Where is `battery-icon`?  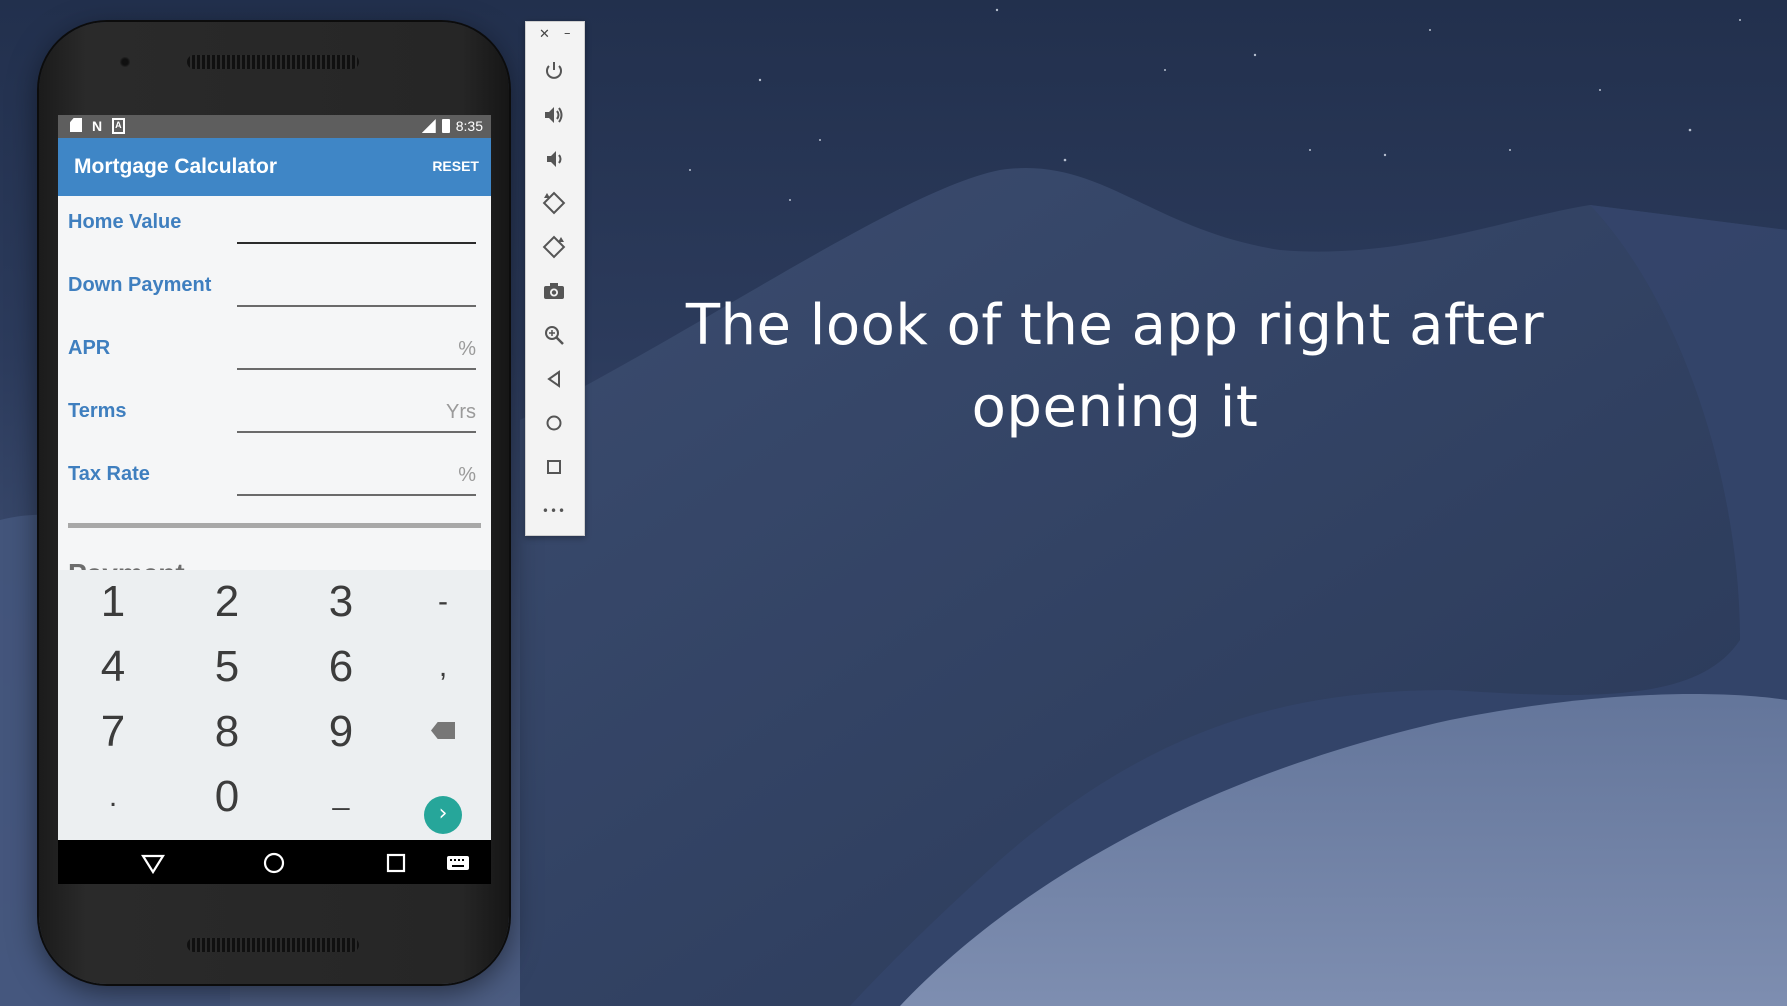
battery-icon is located at coordinates (445, 126).